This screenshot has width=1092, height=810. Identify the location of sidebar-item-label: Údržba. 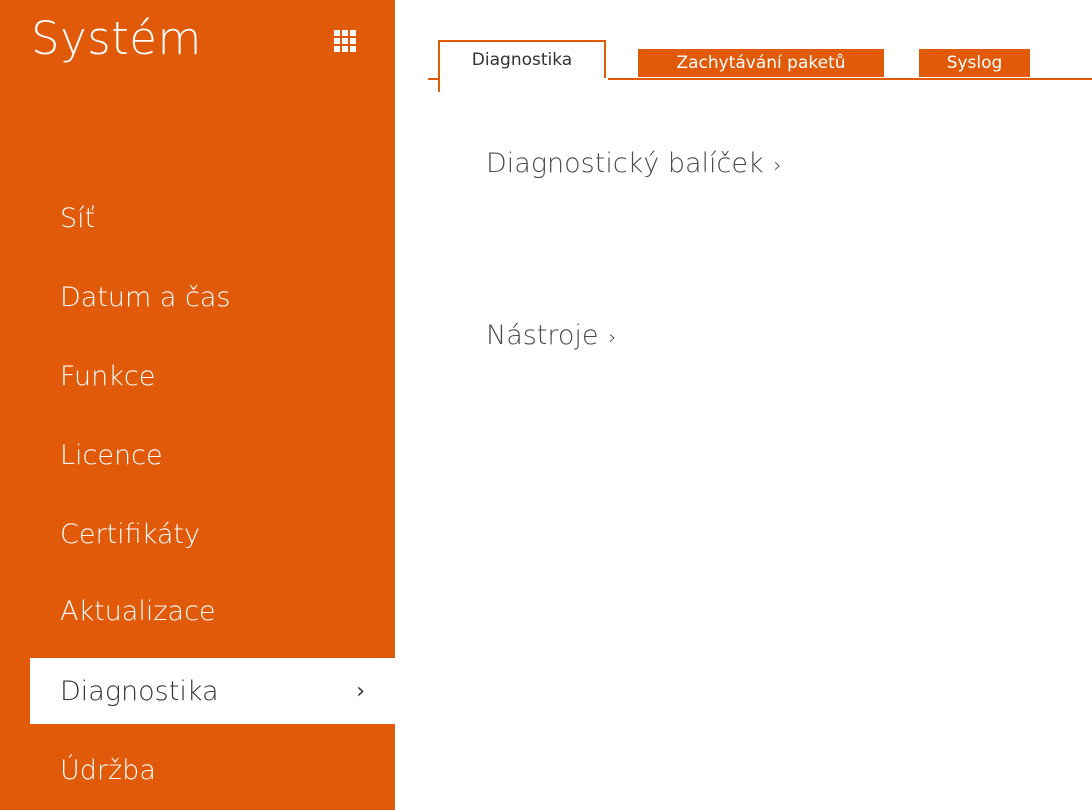
(108, 770).